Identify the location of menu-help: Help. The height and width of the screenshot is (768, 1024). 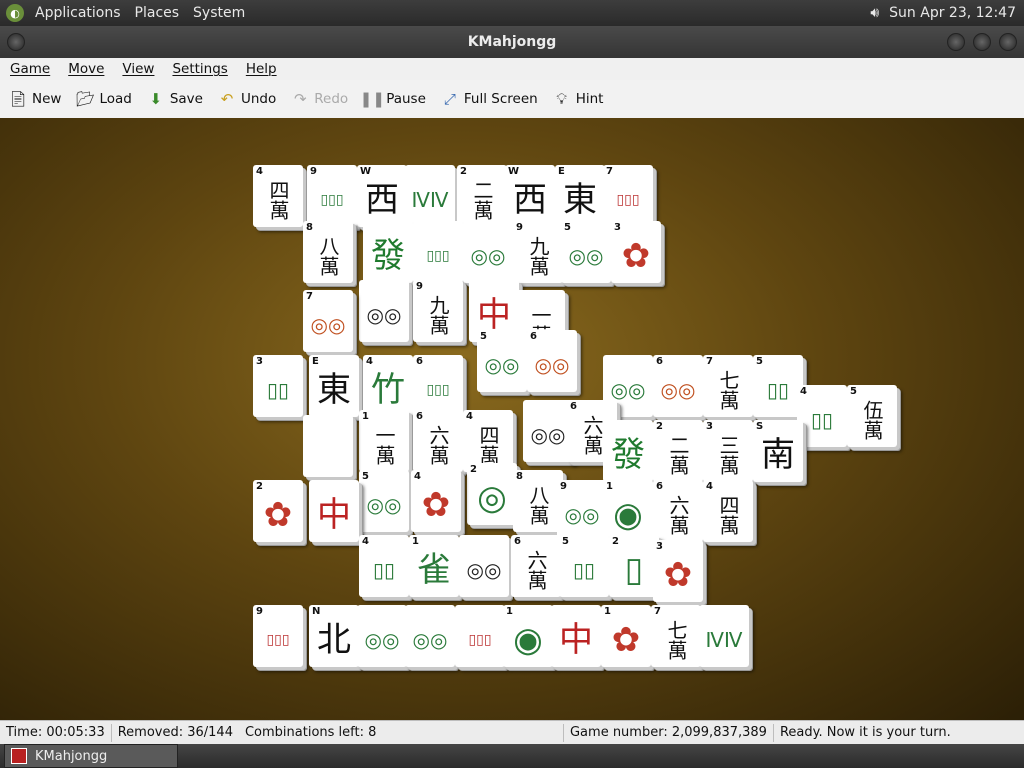
(260, 69).